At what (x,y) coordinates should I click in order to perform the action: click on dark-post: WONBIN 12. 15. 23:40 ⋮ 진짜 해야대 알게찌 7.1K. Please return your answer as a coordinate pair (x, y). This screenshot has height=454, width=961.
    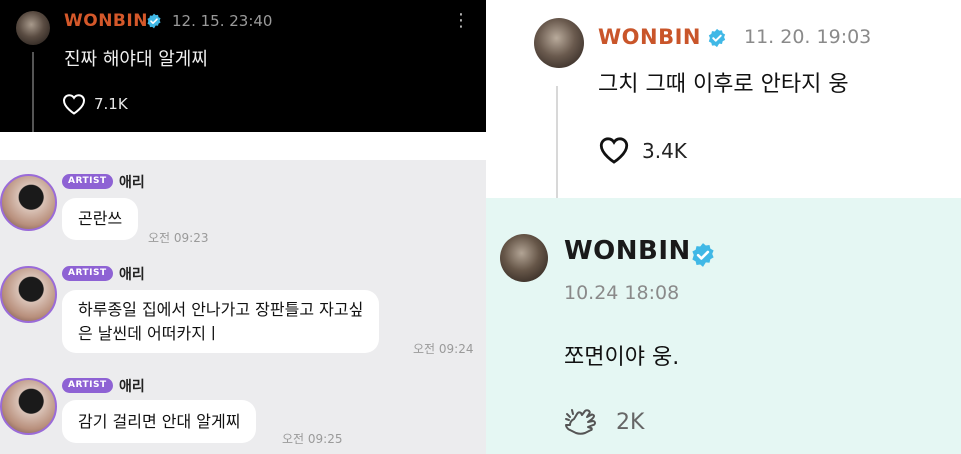
    Looking at the image, I should click on (243, 66).